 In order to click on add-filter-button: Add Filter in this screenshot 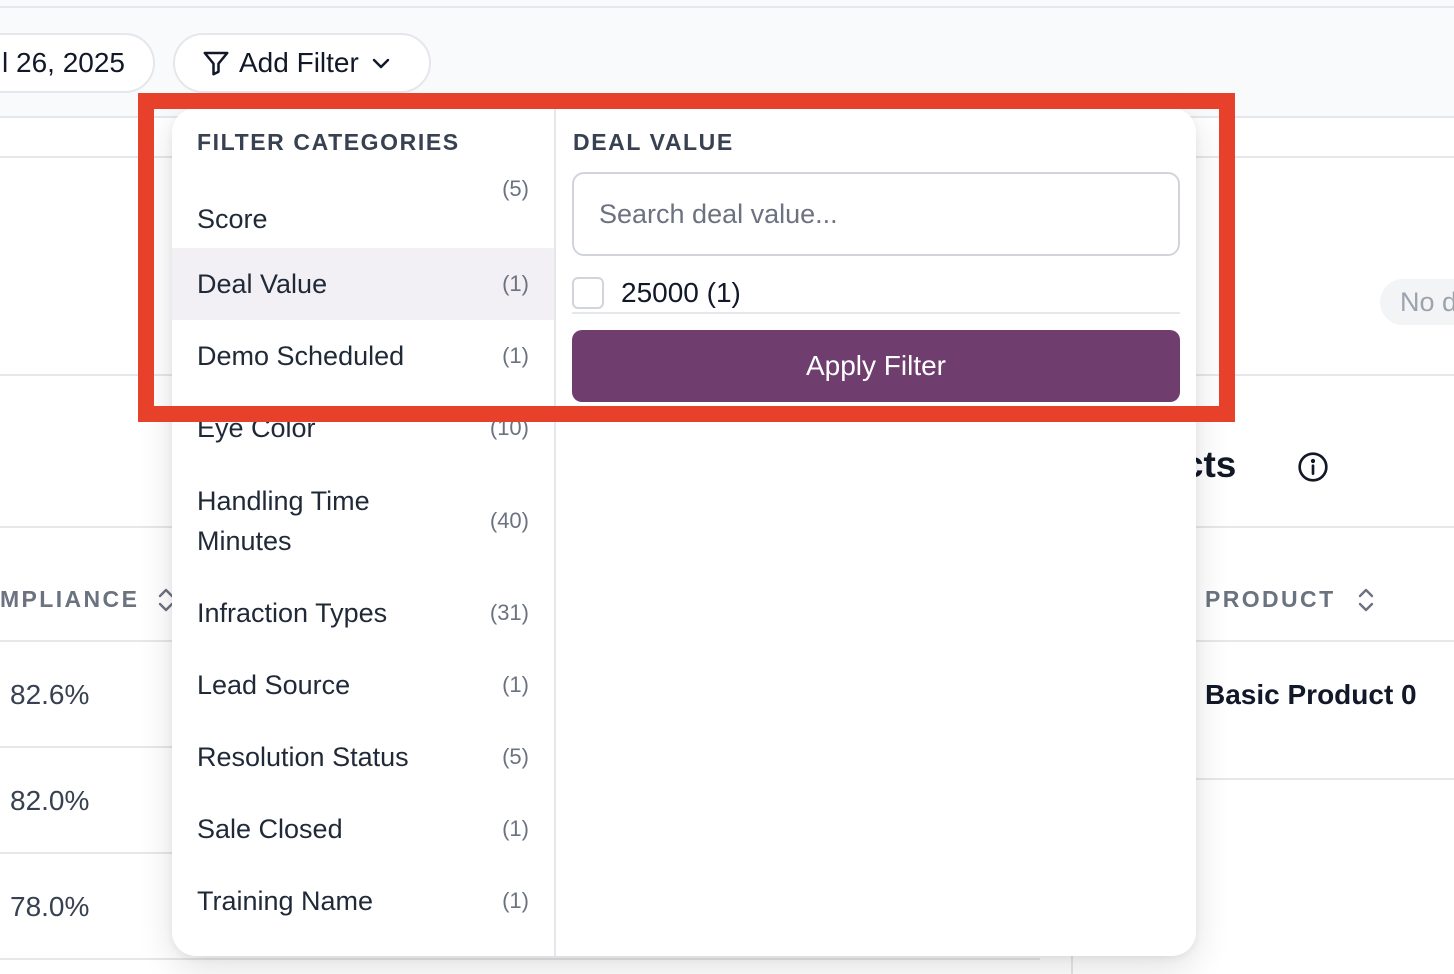, I will do `click(302, 63)`.